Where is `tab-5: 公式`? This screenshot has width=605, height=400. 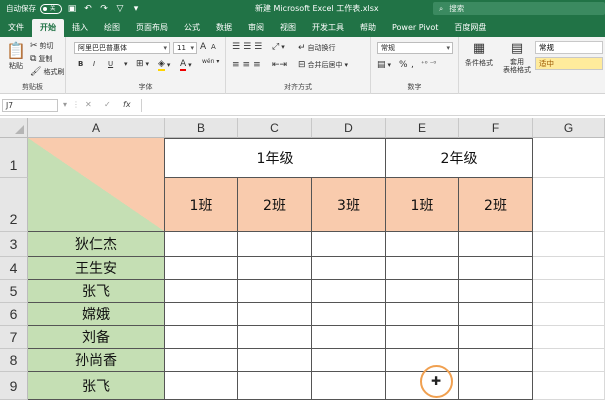 tab-5: 公式 is located at coordinates (192, 28).